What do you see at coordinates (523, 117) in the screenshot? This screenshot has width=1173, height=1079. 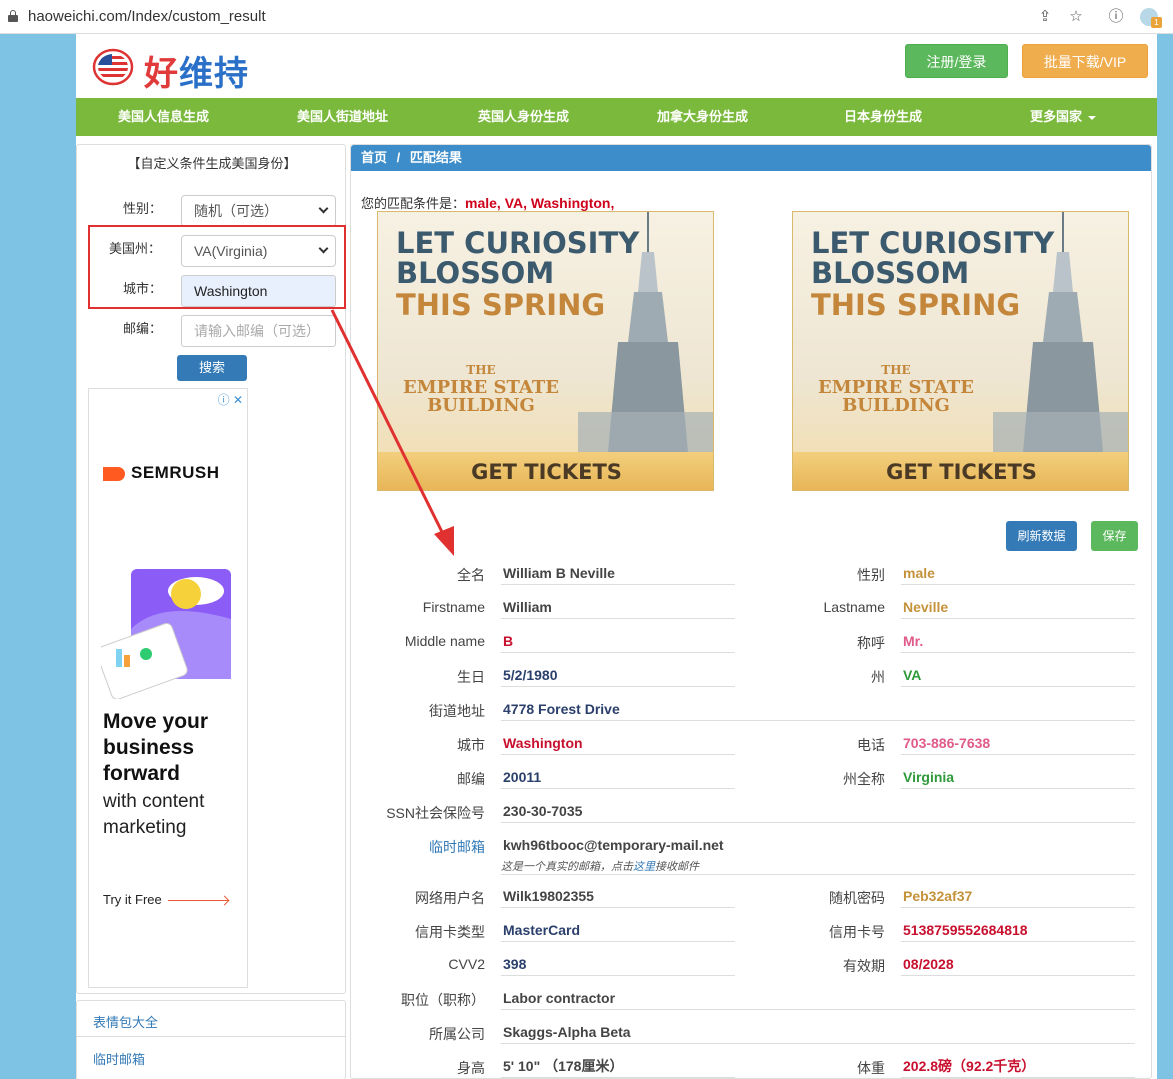 I see `nav-item-uk-identity: 英国人身份生成` at bounding box center [523, 117].